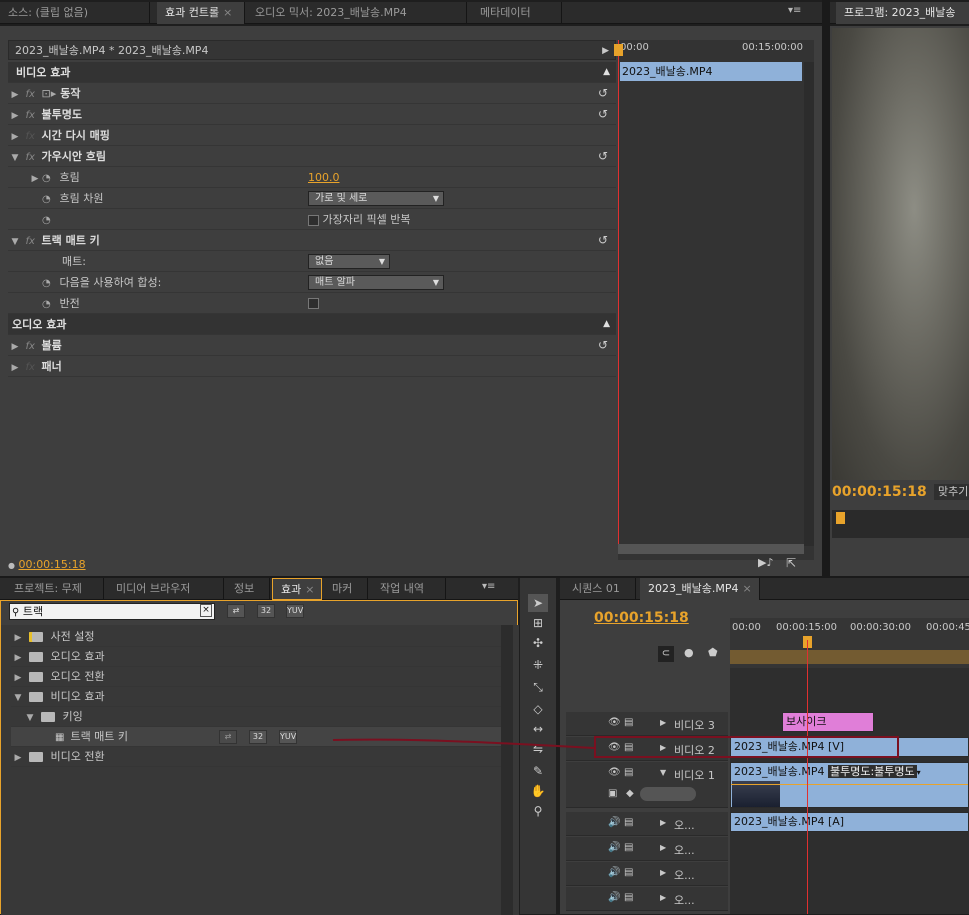 This screenshot has width=969, height=915. Describe the element at coordinates (248, 589) in the screenshot. I see `tab-info: 정보` at that location.